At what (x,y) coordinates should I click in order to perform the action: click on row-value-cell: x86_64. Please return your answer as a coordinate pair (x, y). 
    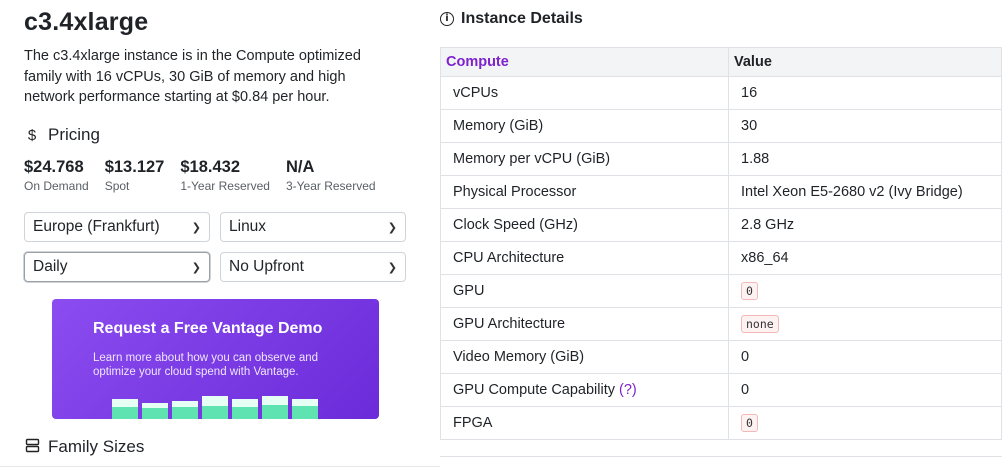
    Looking at the image, I should click on (865, 258).